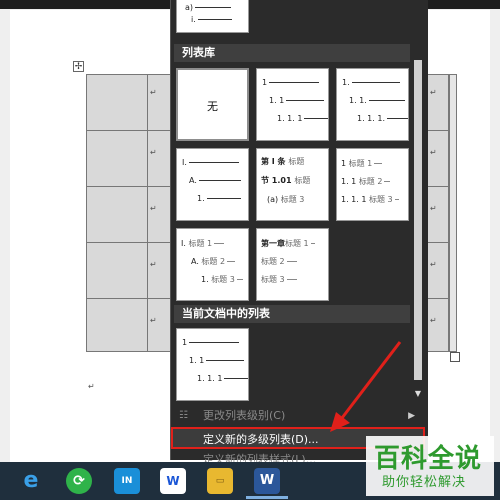 The height and width of the screenshot is (500, 500). Describe the element at coordinates (411, 416) in the screenshot. I see `submenu-arrow-icon: ▶` at that location.